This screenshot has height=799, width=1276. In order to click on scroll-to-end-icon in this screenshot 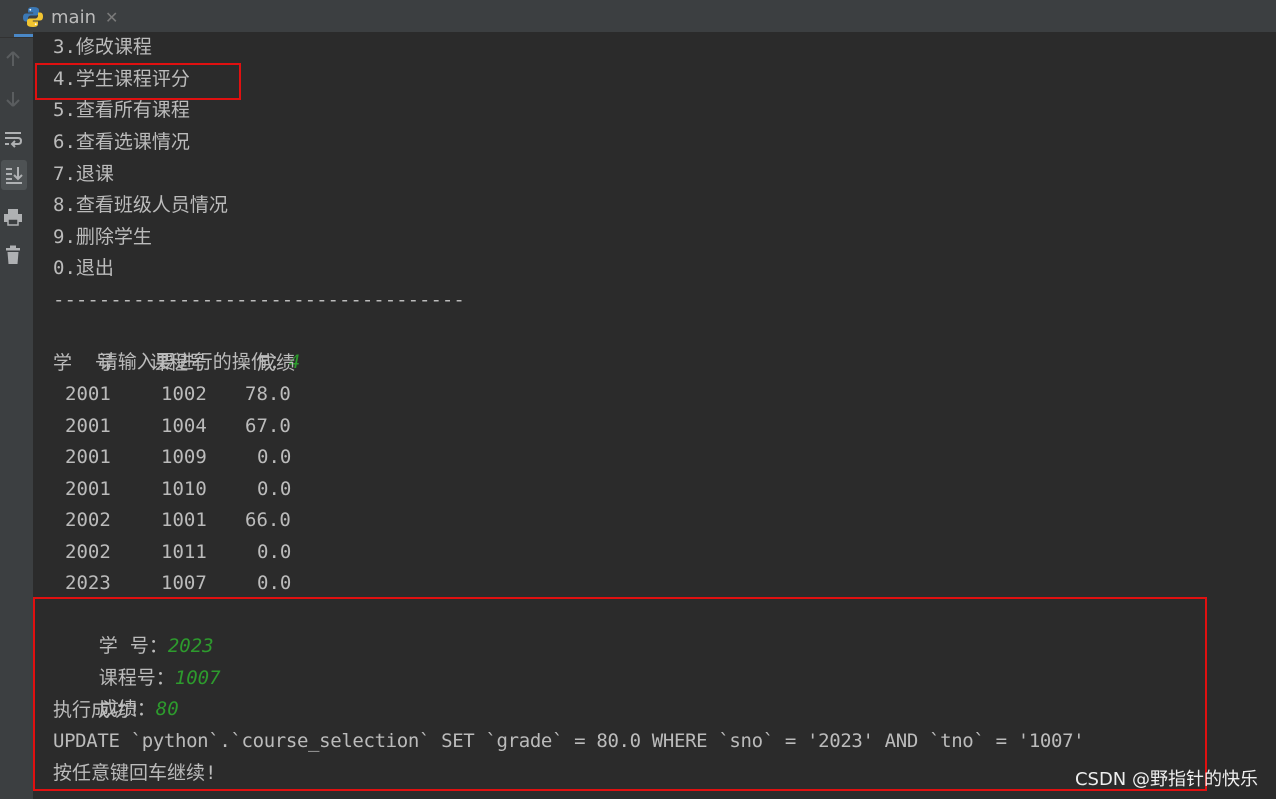, I will do `click(14, 175)`.